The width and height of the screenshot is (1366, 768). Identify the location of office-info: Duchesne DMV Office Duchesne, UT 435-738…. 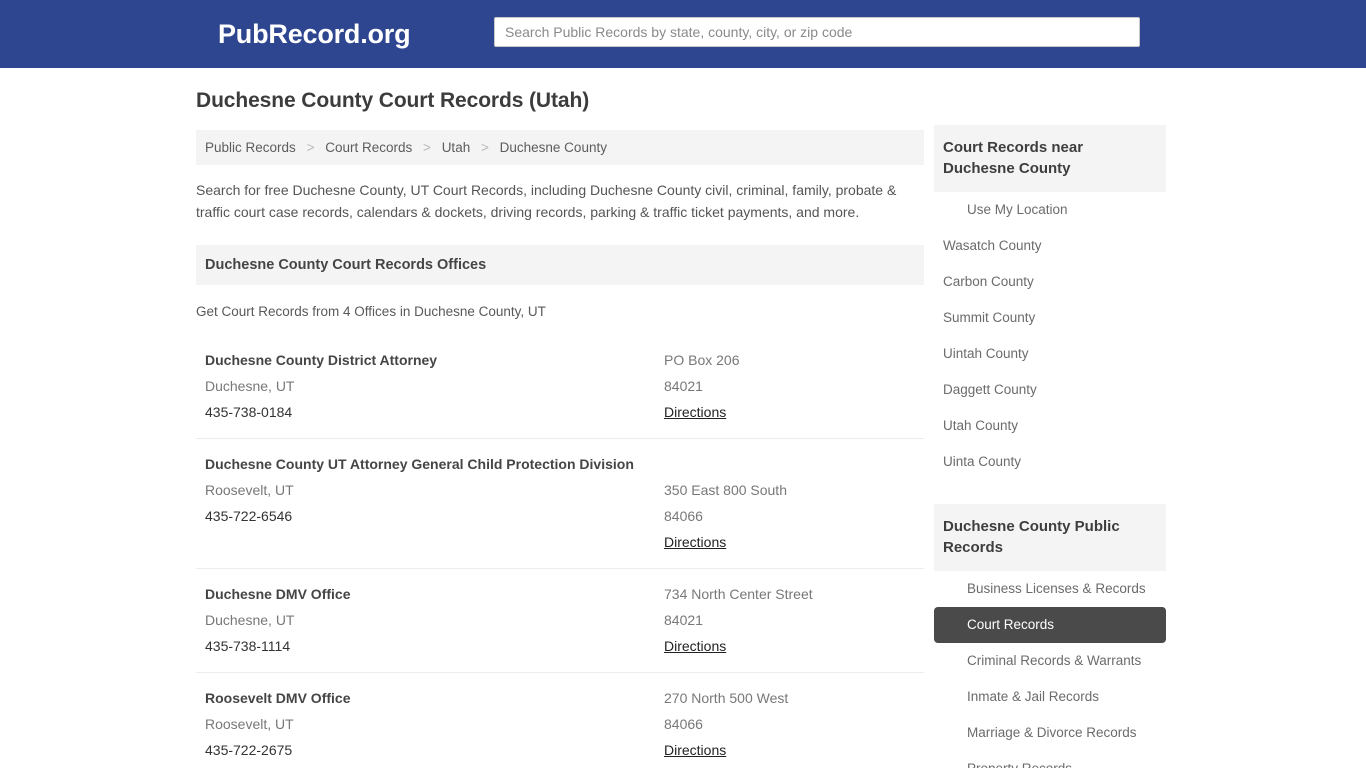
(430, 620).